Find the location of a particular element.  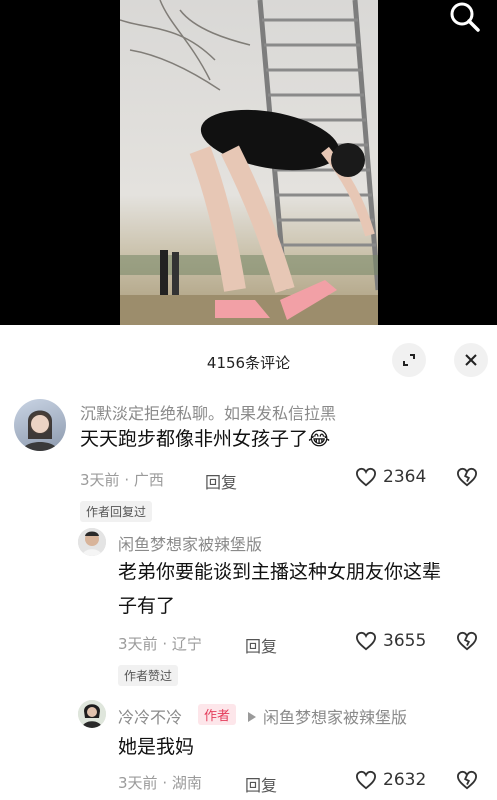

search-button is located at coordinates (465, 18).